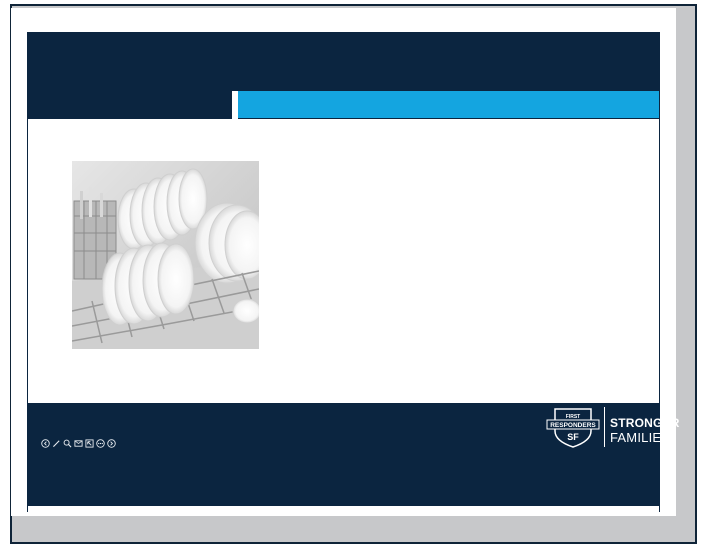  I want to click on brand-line-families: FAMILIES, so click(640, 437).